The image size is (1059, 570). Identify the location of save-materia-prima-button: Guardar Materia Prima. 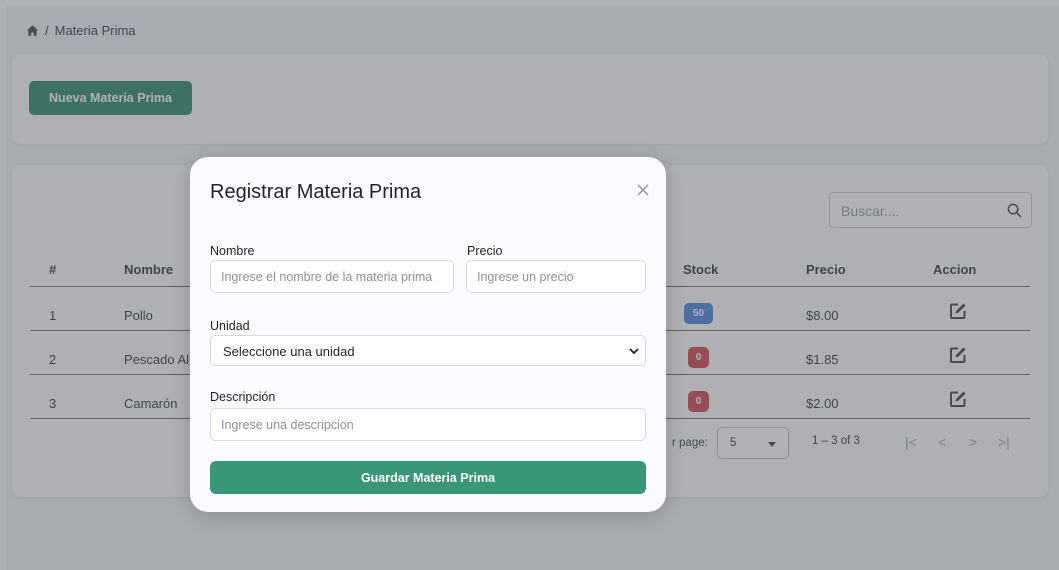
(428, 477).